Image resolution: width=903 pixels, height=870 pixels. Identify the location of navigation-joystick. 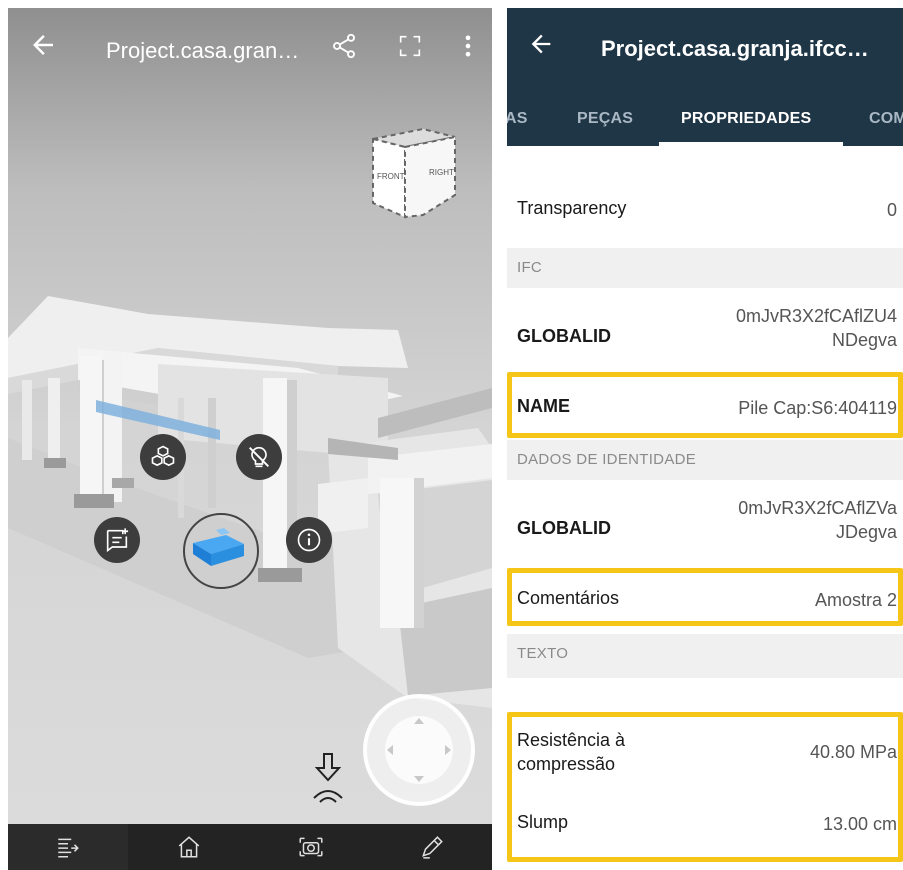
(419, 750).